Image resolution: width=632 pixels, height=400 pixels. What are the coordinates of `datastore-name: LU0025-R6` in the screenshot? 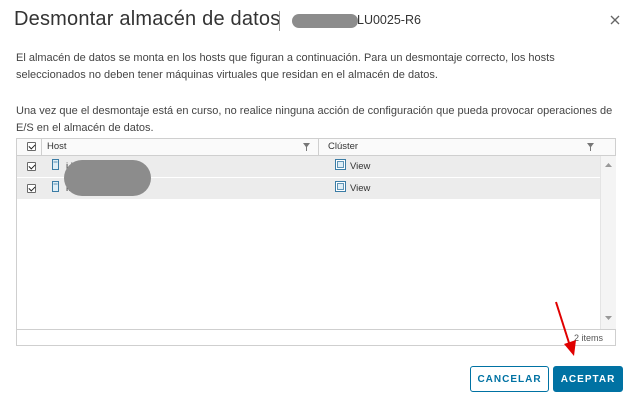 It's located at (389, 20).